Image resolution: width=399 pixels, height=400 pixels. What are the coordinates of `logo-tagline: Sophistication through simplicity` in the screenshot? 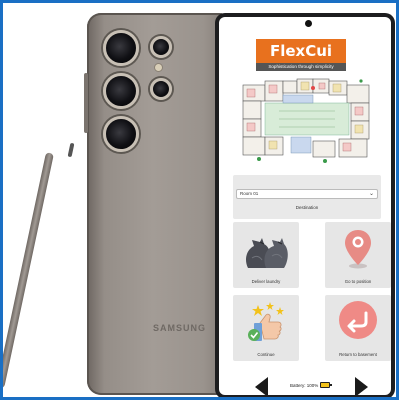 It's located at (301, 67).